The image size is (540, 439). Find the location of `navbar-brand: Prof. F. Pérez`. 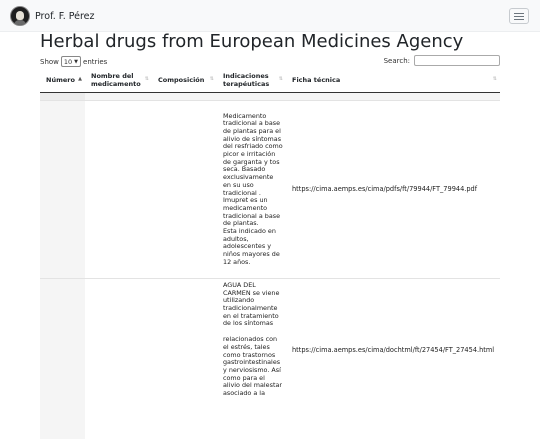

navbar-brand: Prof. F. Pérez is located at coordinates (52, 16).